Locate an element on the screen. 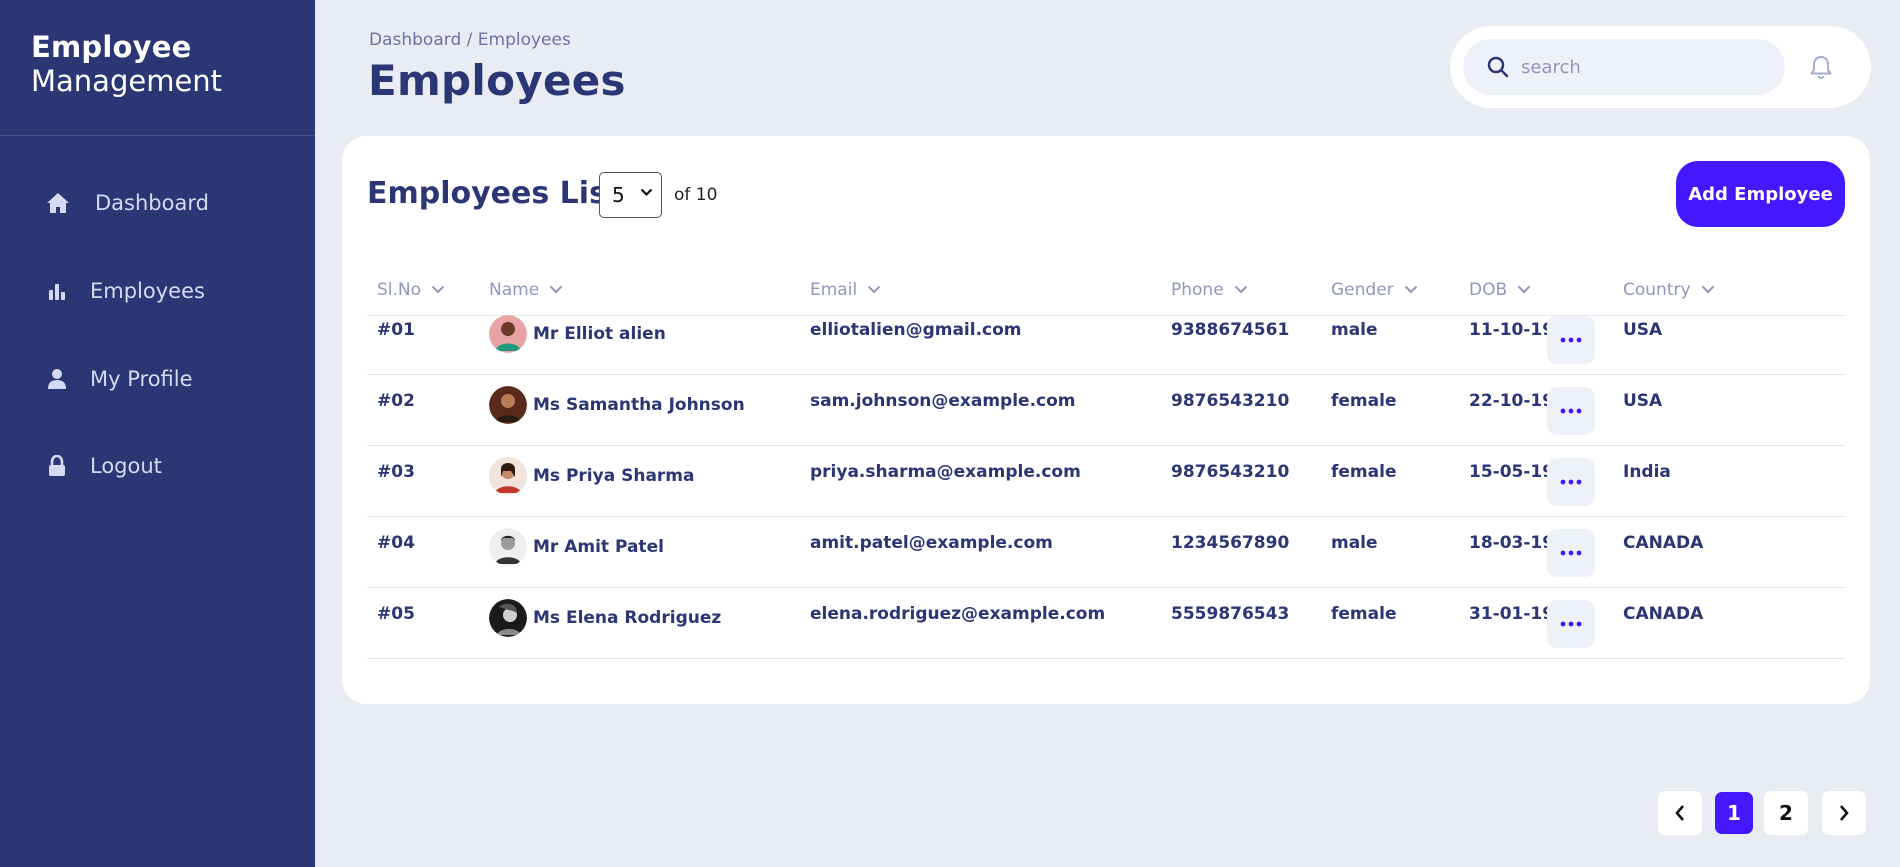 The width and height of the screenshot is (1900, 867). search-bar is located at coordinates (1624, 67).